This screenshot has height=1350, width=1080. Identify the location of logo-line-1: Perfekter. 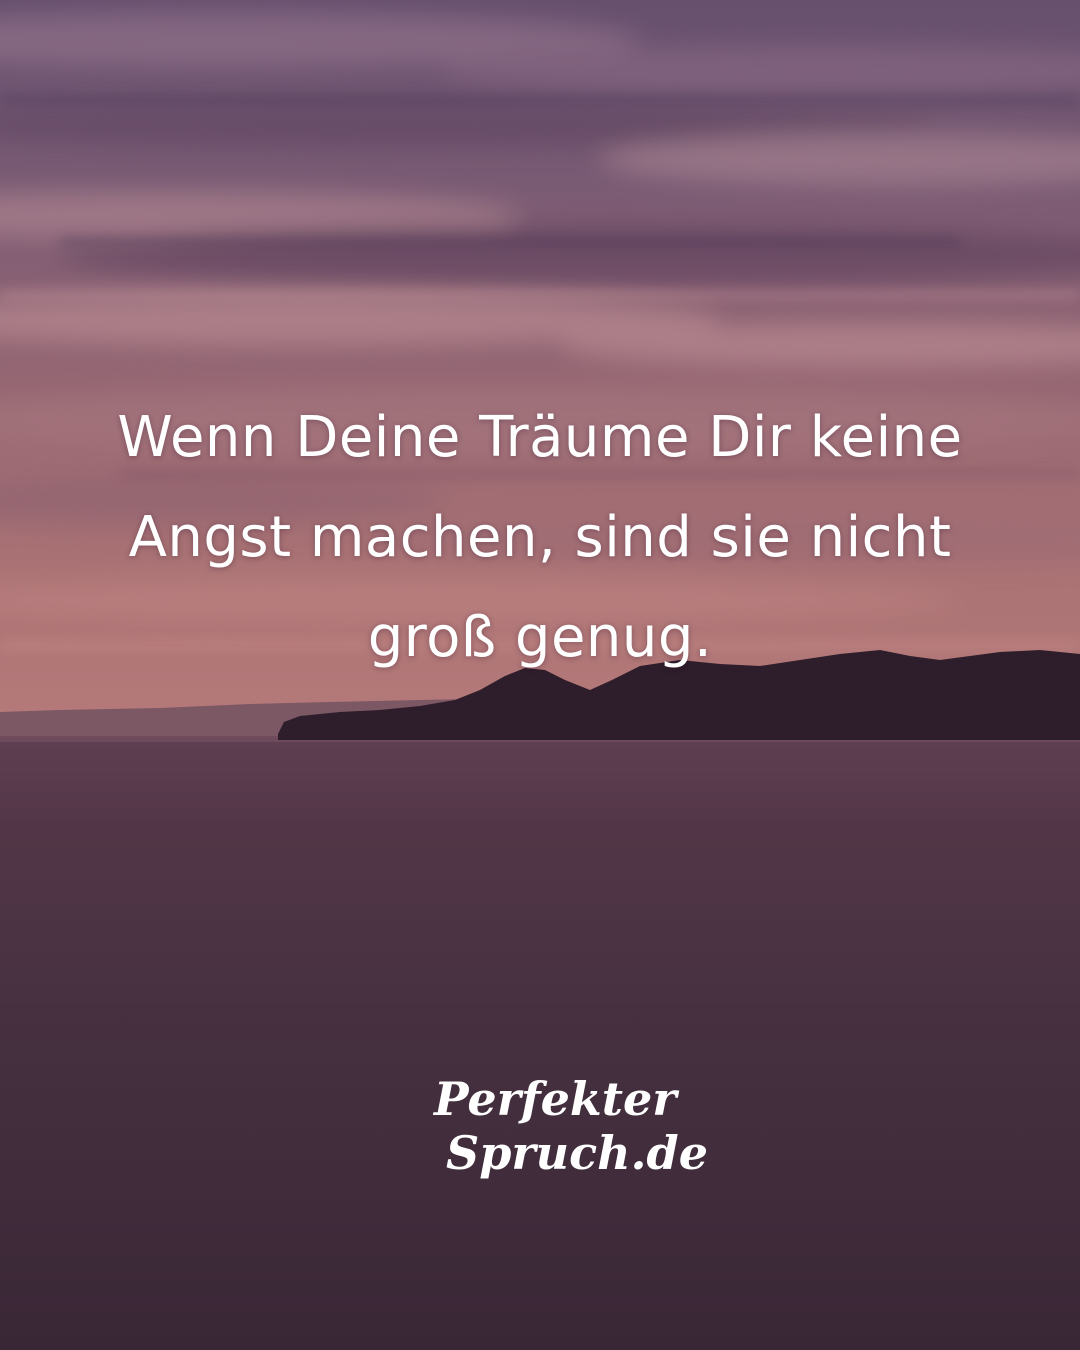
(555, 1099).